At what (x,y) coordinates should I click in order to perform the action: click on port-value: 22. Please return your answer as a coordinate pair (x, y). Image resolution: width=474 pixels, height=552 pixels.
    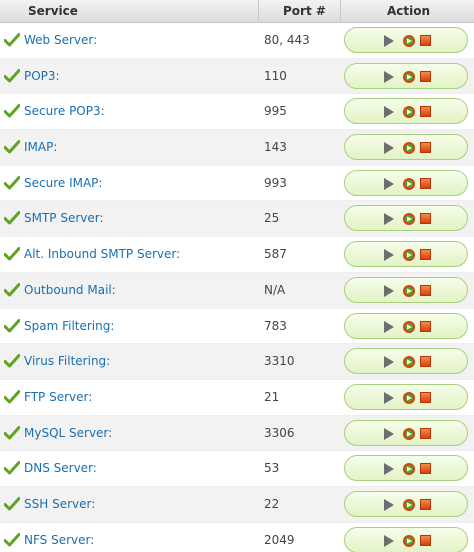
    Looking at the image, I should click on (272, 503).